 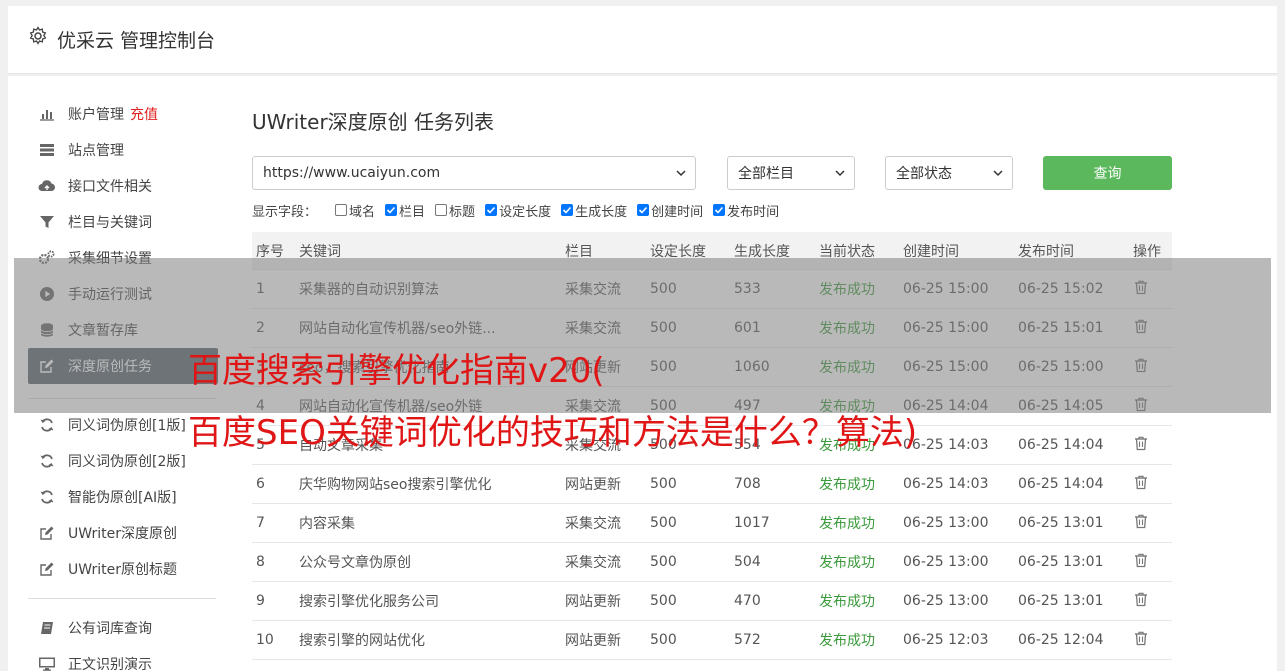 I want to click on field-checkbox: 栏目, so click(x=405, y=210).